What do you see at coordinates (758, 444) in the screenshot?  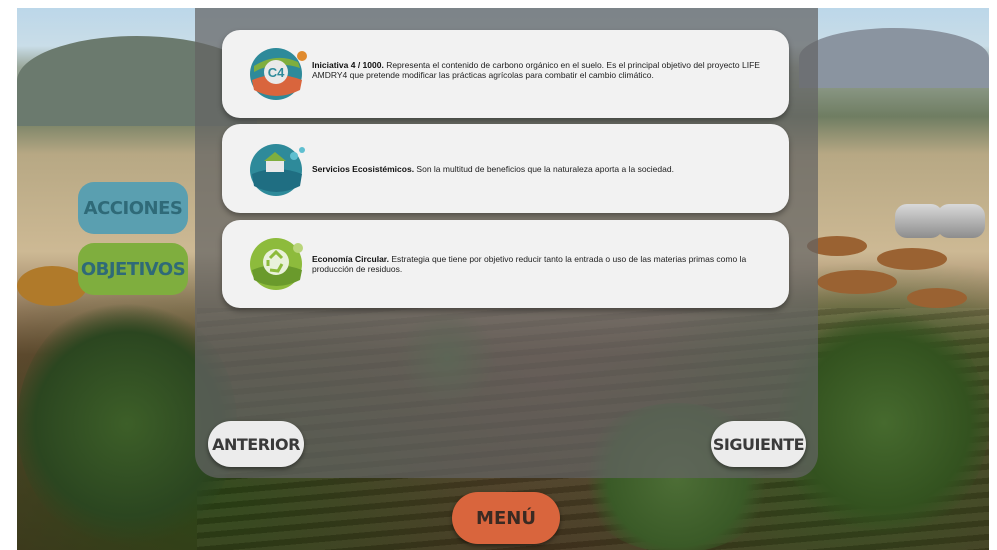 I see `siguiente-button: SIGUIENTE` at bounding box center [758, 444].